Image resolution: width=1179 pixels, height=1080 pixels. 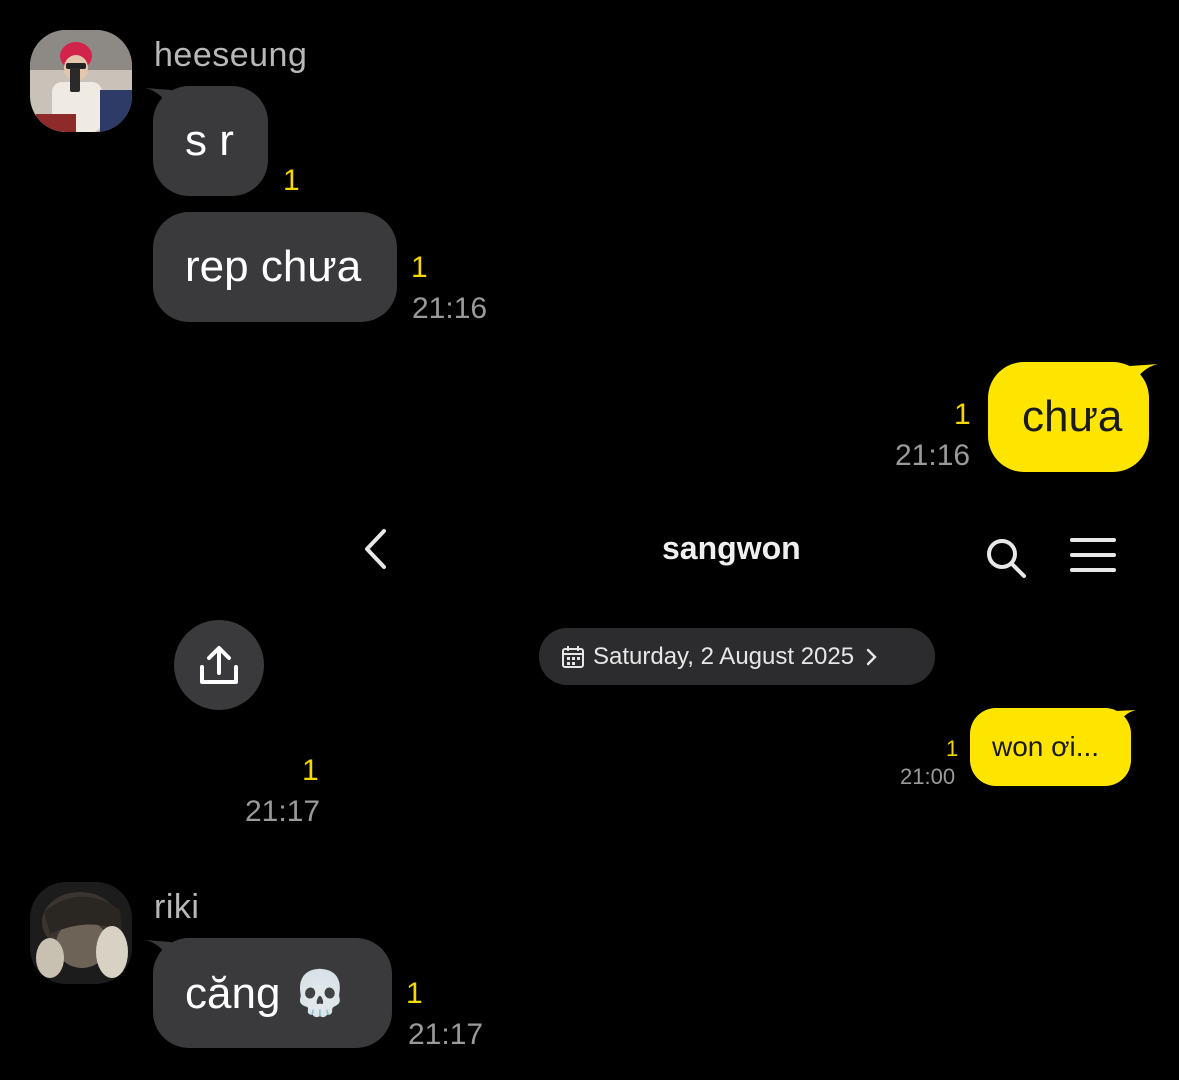 I want to click on avatar-heeseung, so click(x=81, y=81).